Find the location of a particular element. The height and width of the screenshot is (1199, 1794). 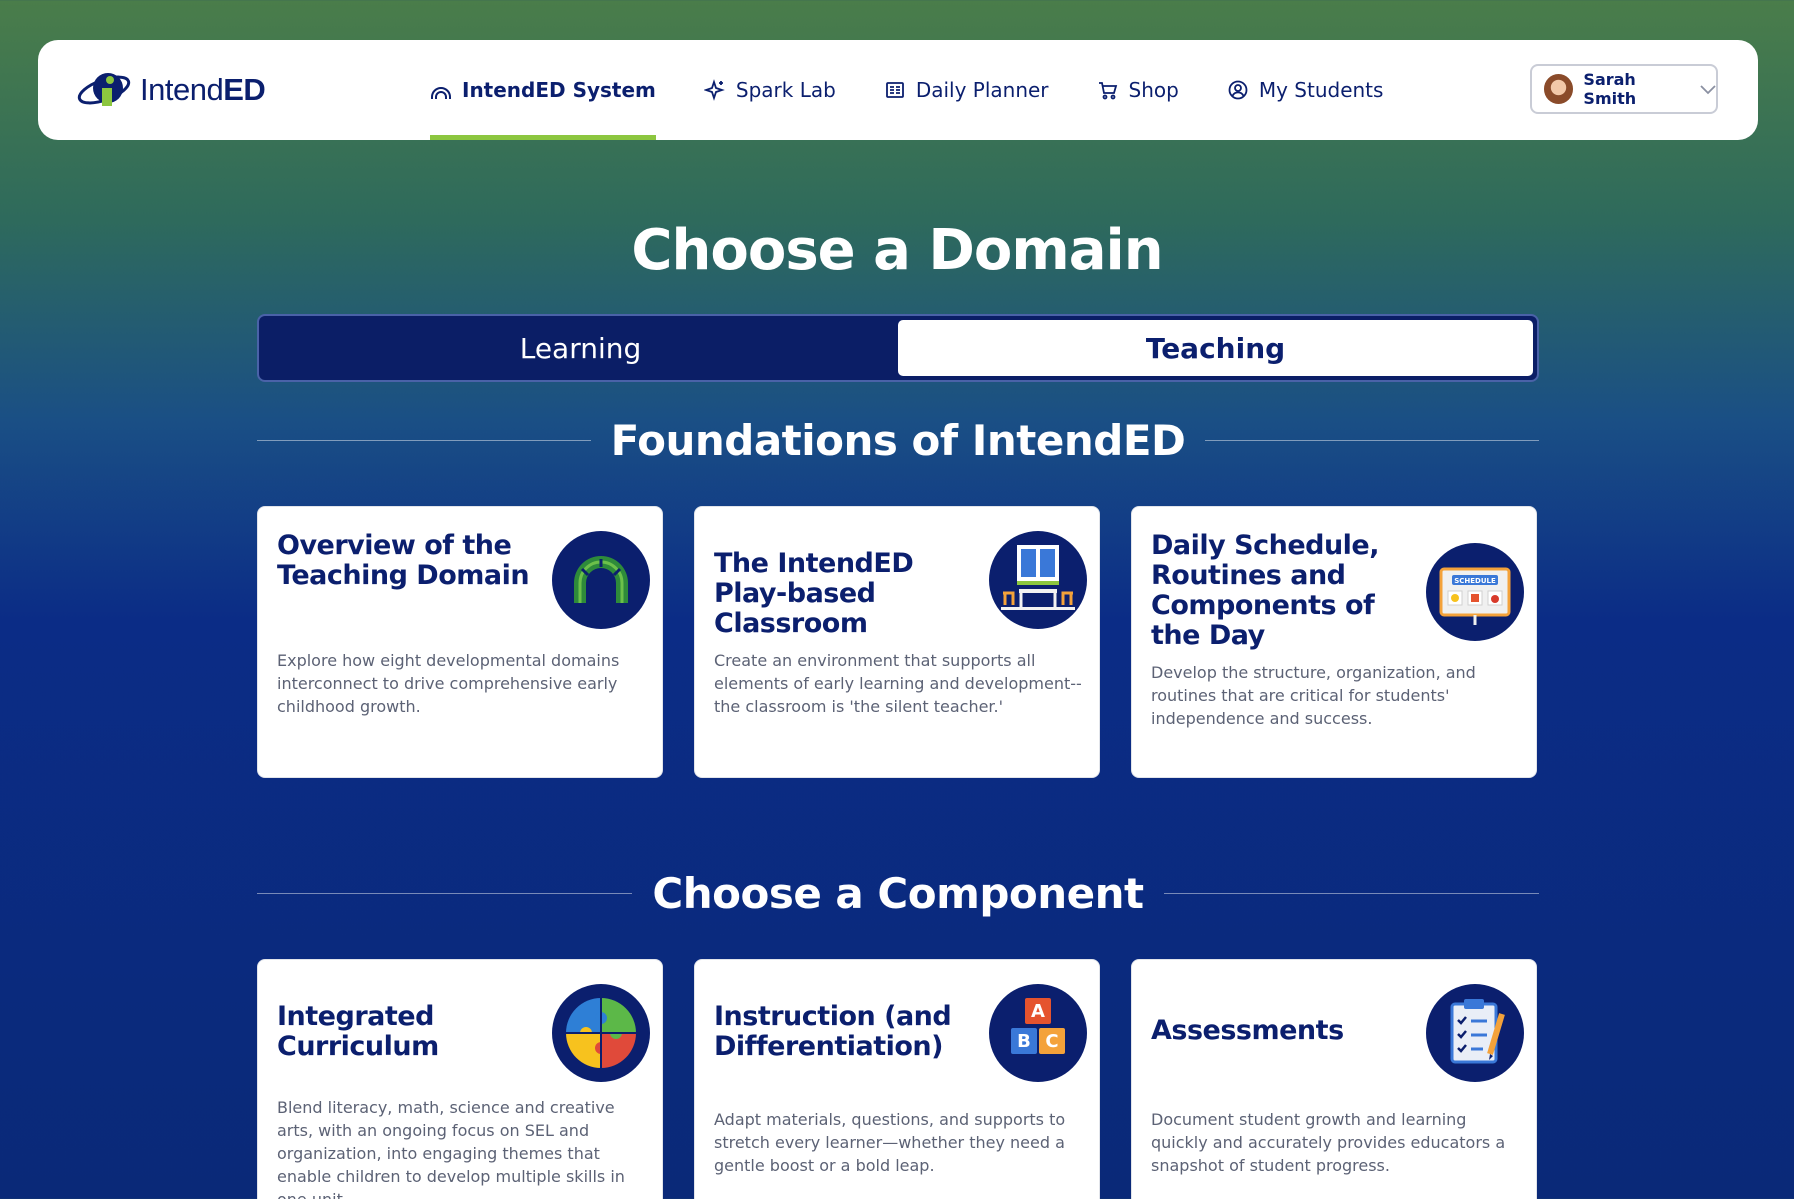

nav-item-my-students: My Students is located at coordinates (1305, 90).